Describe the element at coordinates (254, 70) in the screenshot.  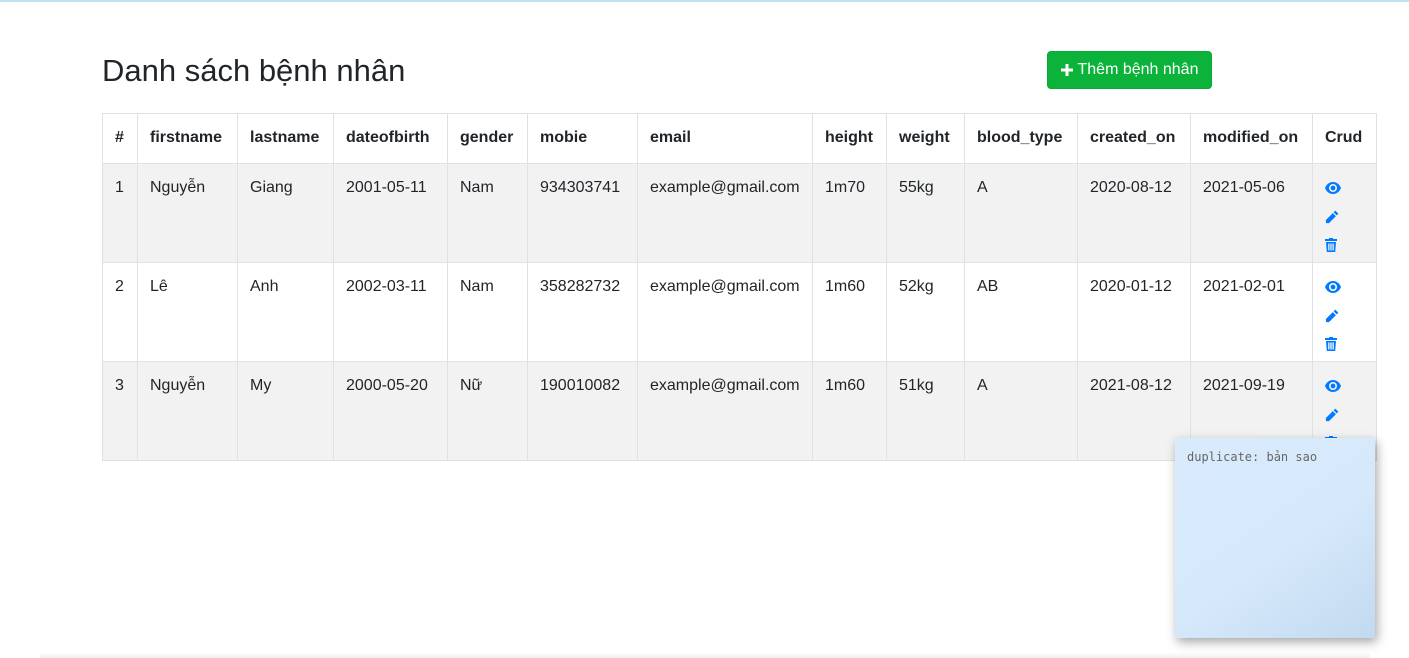
I see `page-title: Danh sách bệnh nhân` at that location.